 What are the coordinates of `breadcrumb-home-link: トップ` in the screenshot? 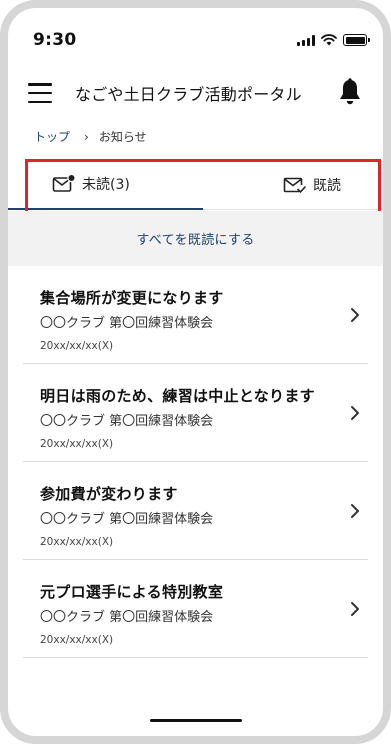 It's located at (52, 136).